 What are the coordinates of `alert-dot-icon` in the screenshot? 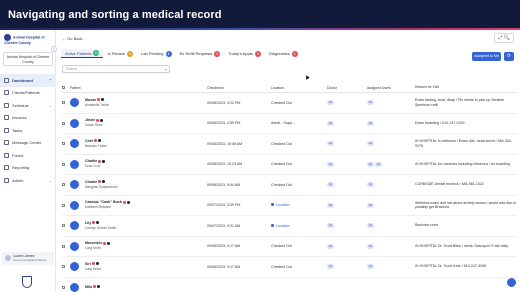 It's located at (98, 120).